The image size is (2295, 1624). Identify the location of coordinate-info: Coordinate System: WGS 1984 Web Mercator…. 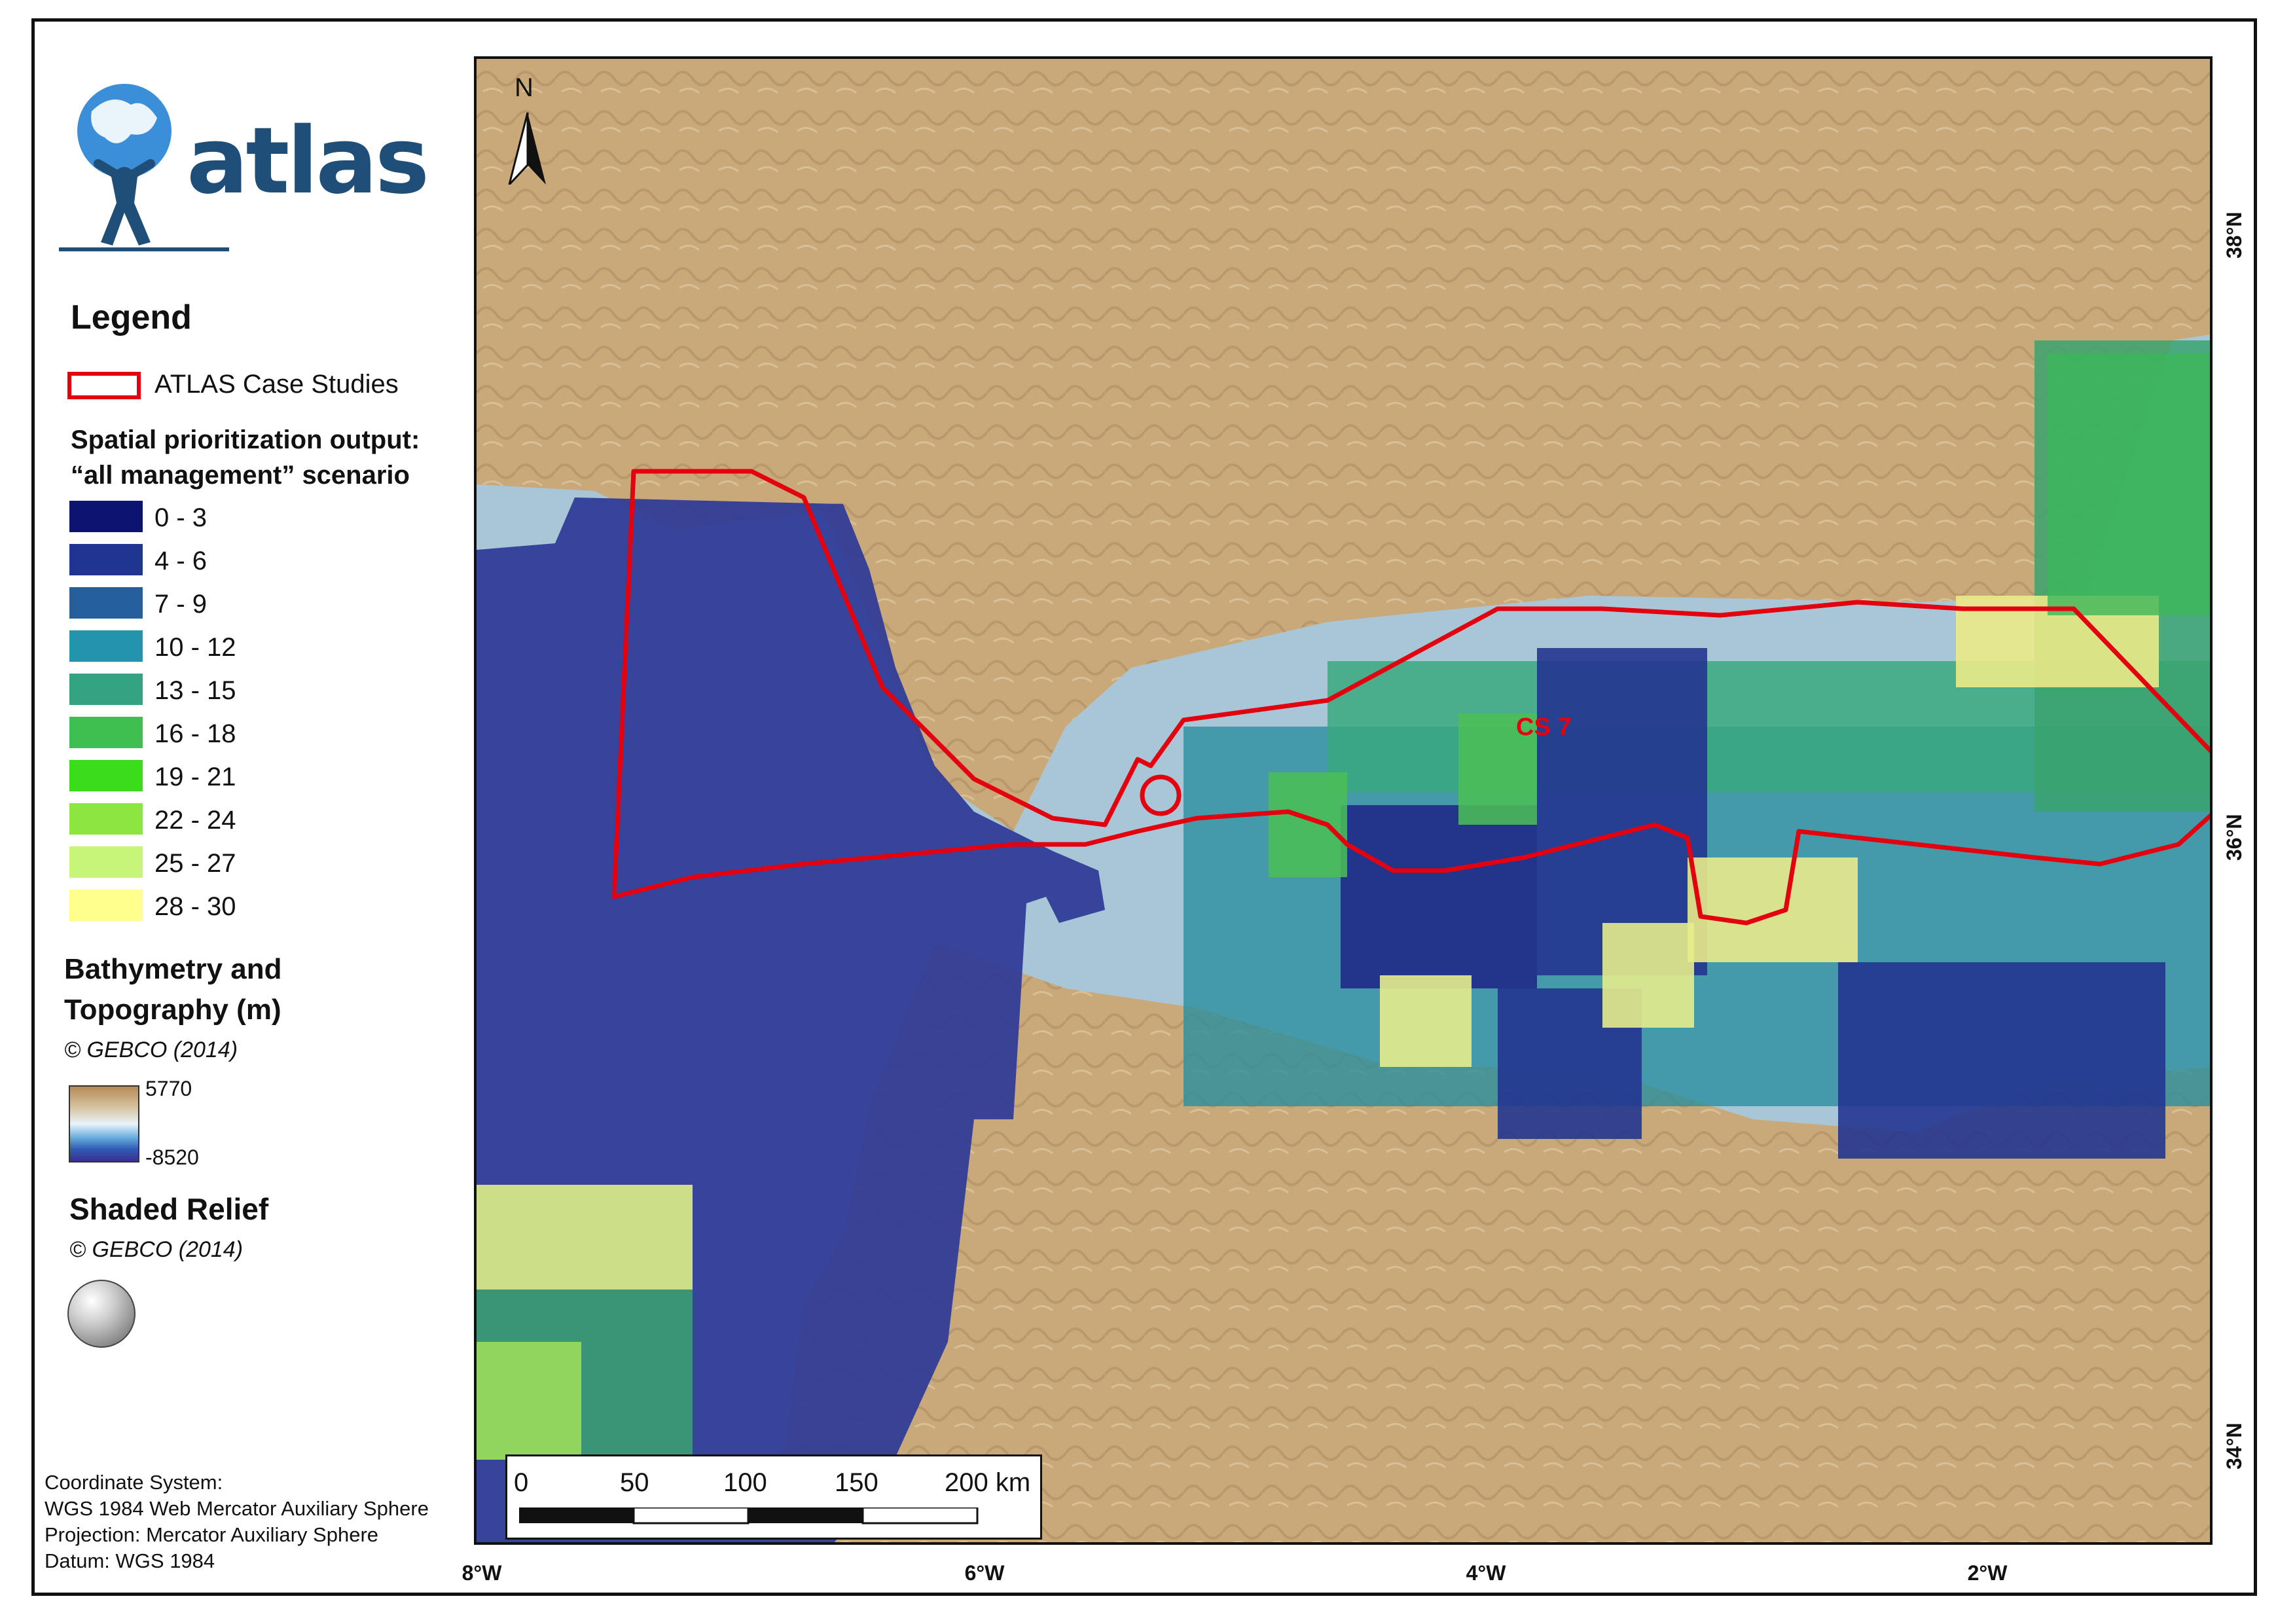
(237, 1522).